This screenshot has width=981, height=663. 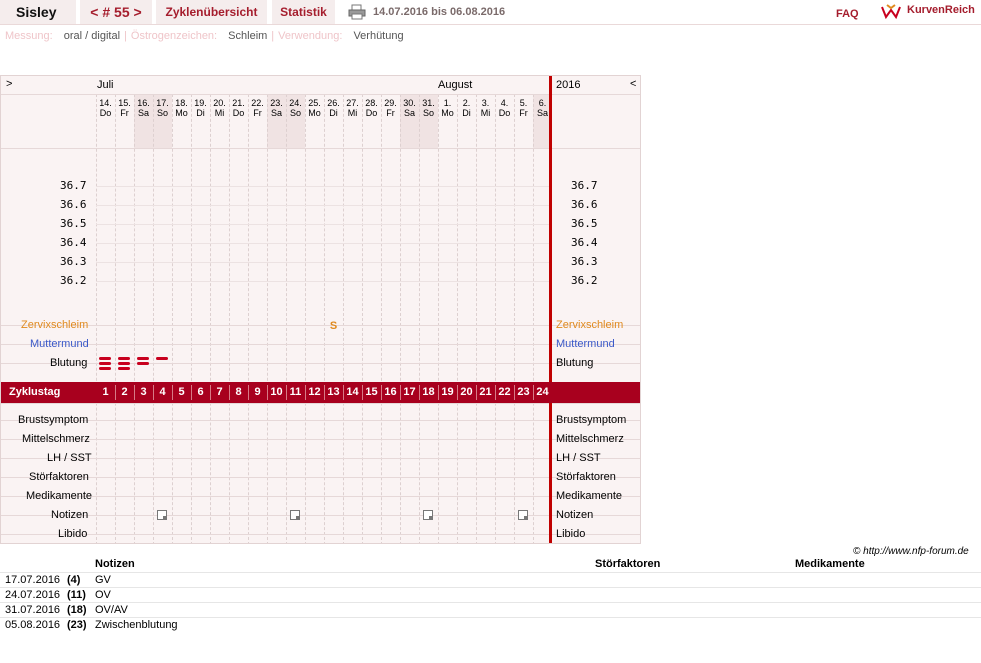 I want to click on day-date: 31., so click(x=428, y=103).